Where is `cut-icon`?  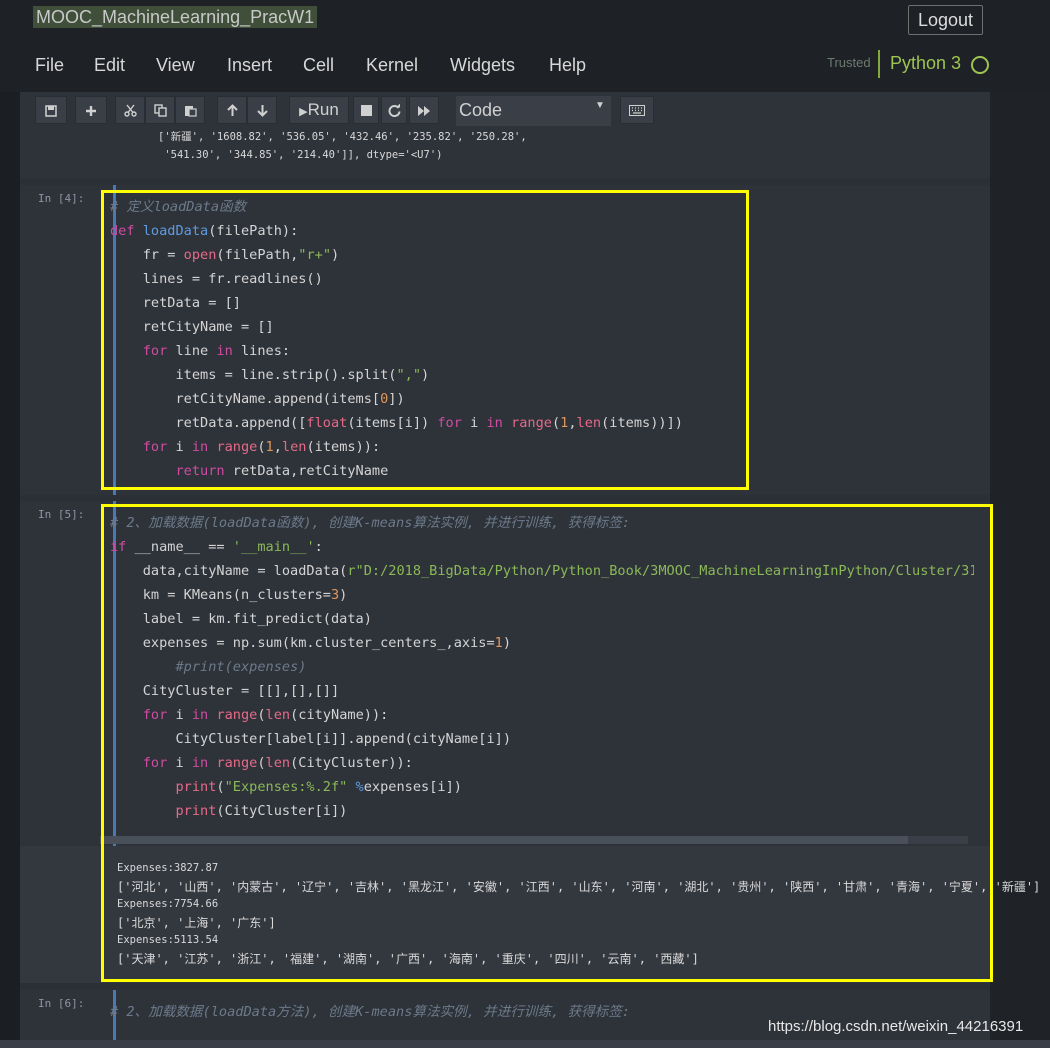
cut-icon is located at coordinates (130, 110).